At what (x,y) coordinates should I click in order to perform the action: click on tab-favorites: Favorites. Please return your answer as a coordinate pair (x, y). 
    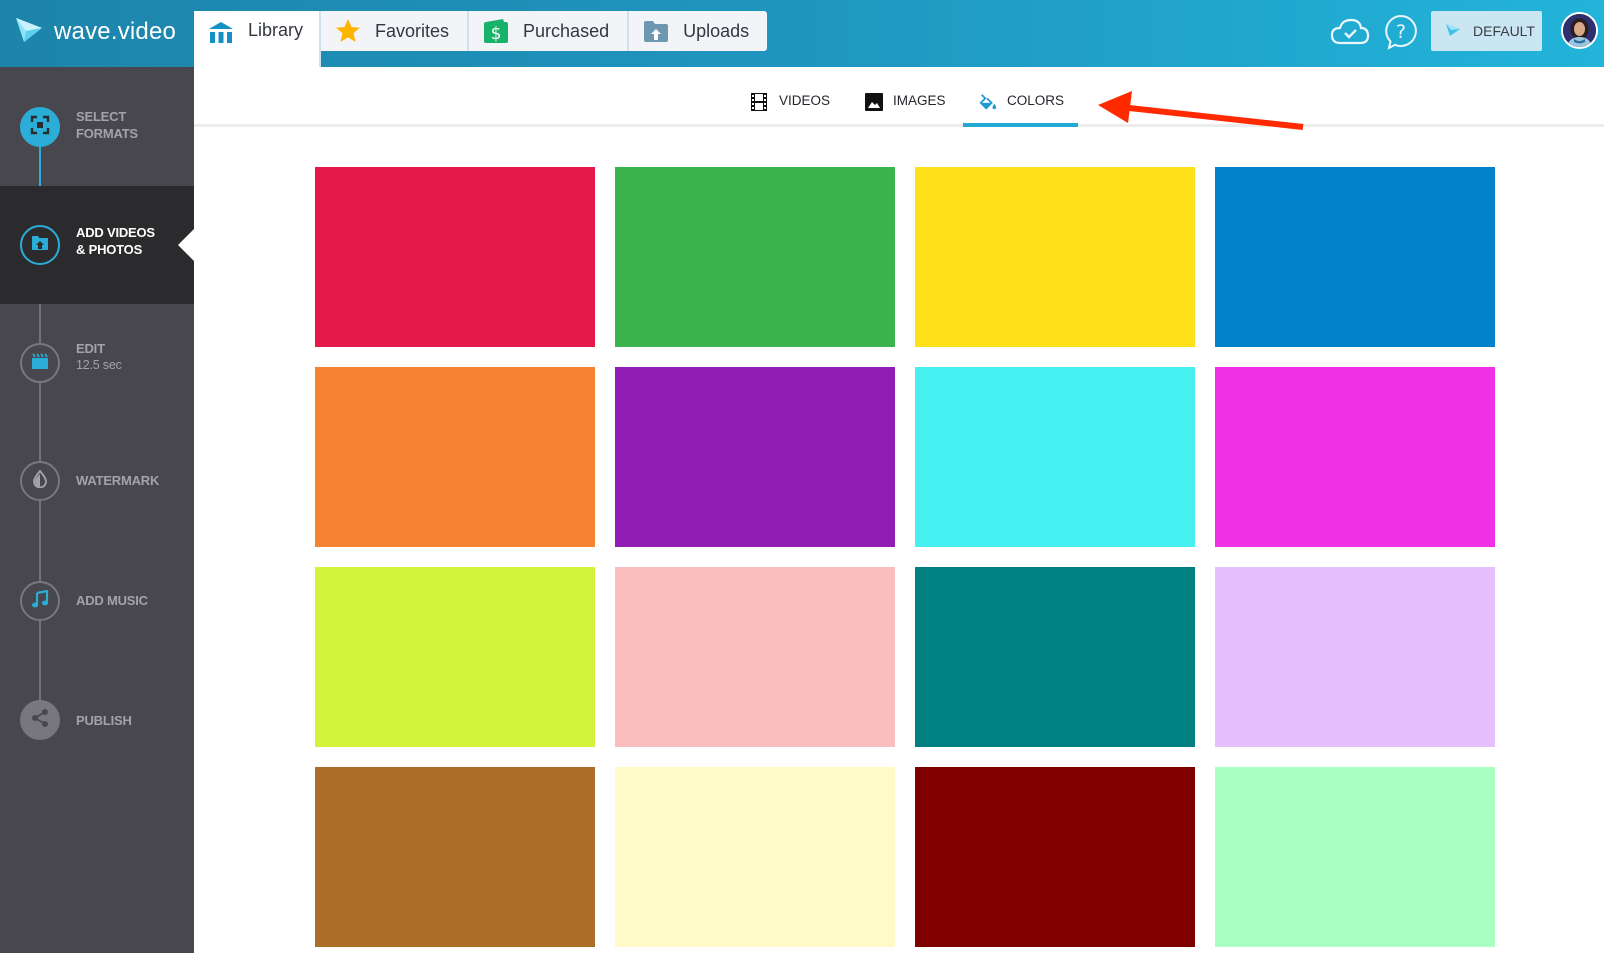
    Looking at the image, I should click on (395, 31).